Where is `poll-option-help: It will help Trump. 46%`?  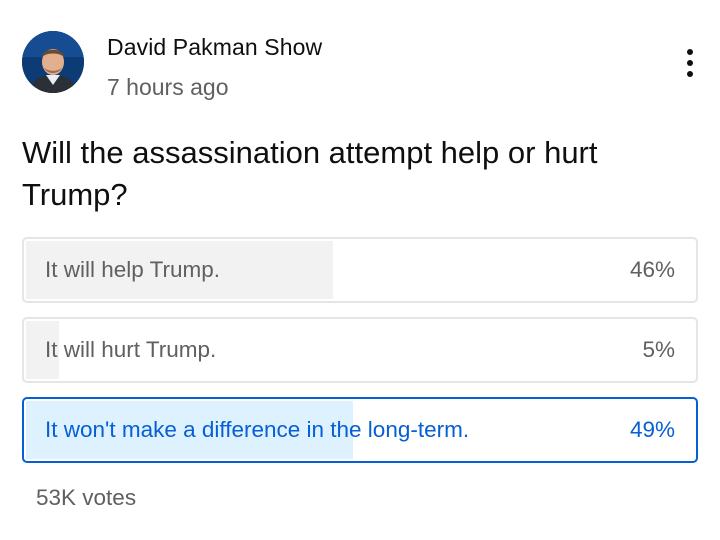
poll-option-help: It will help Trump. 46% is located at coordinates (360, 270).